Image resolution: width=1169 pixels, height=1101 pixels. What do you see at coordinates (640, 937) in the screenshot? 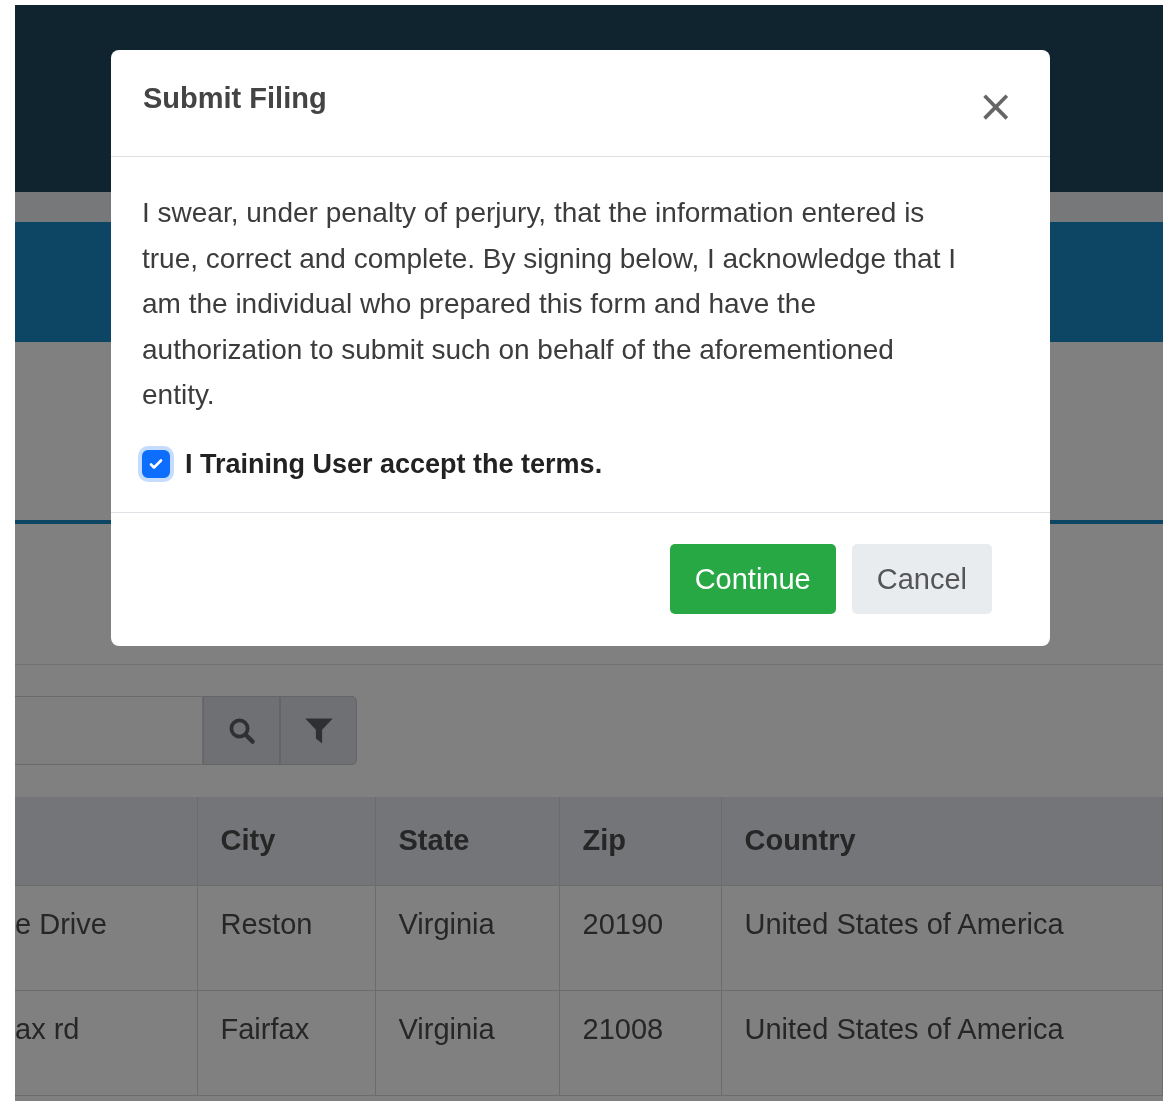
I see `table-cell: 20190` at bounding box center [640, 937].